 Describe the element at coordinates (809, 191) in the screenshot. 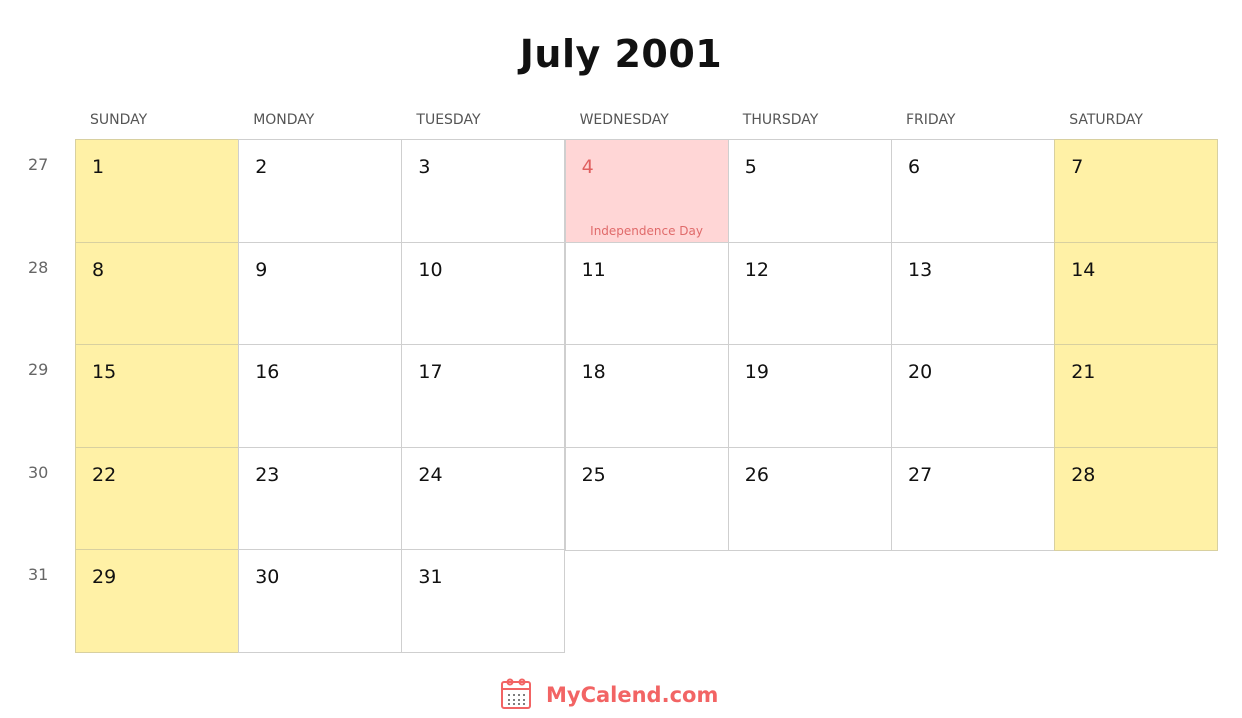

I see `day-cell: 5` at that location.